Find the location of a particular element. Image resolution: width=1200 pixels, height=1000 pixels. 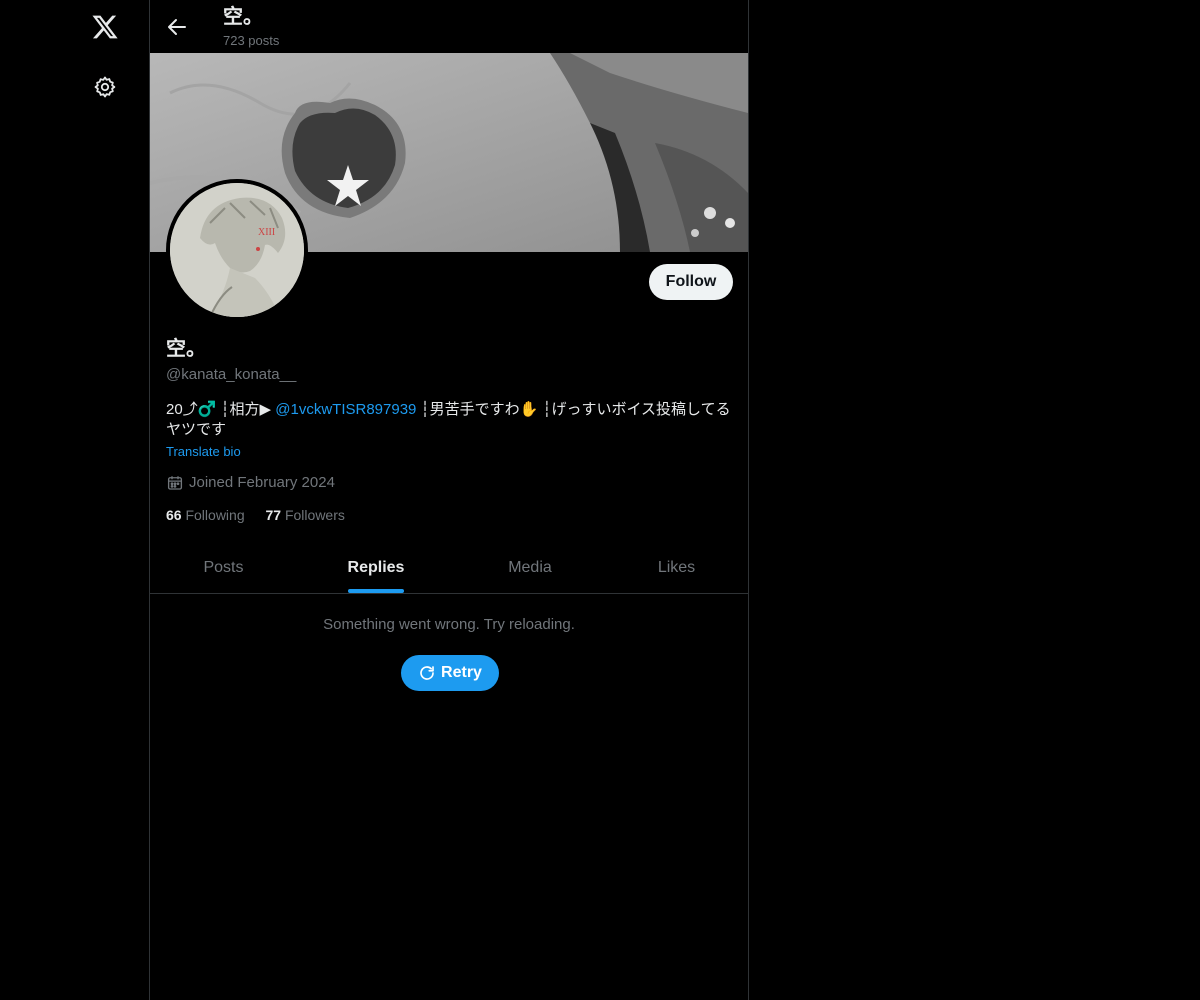

profile-tabs: Posts Replies Media Likes is located at coordinates (449, 567).